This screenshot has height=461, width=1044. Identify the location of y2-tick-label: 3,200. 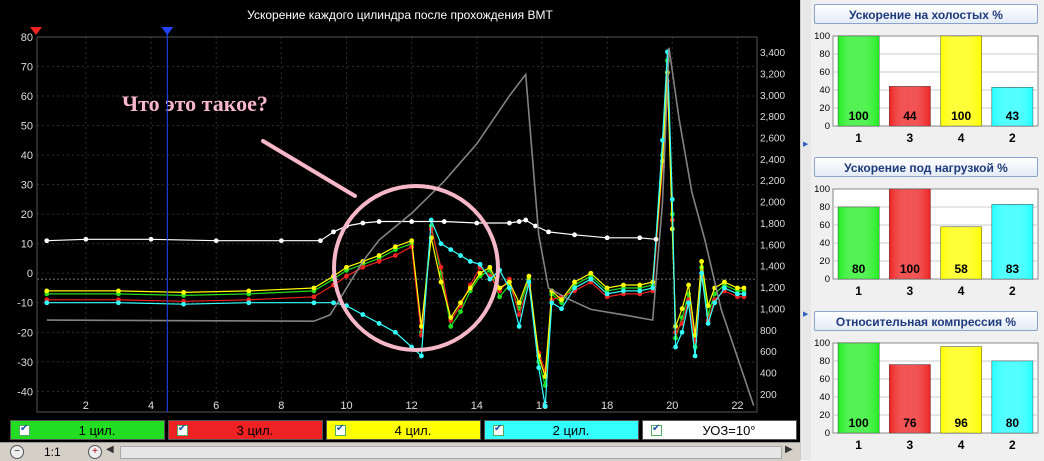
(772, 74).